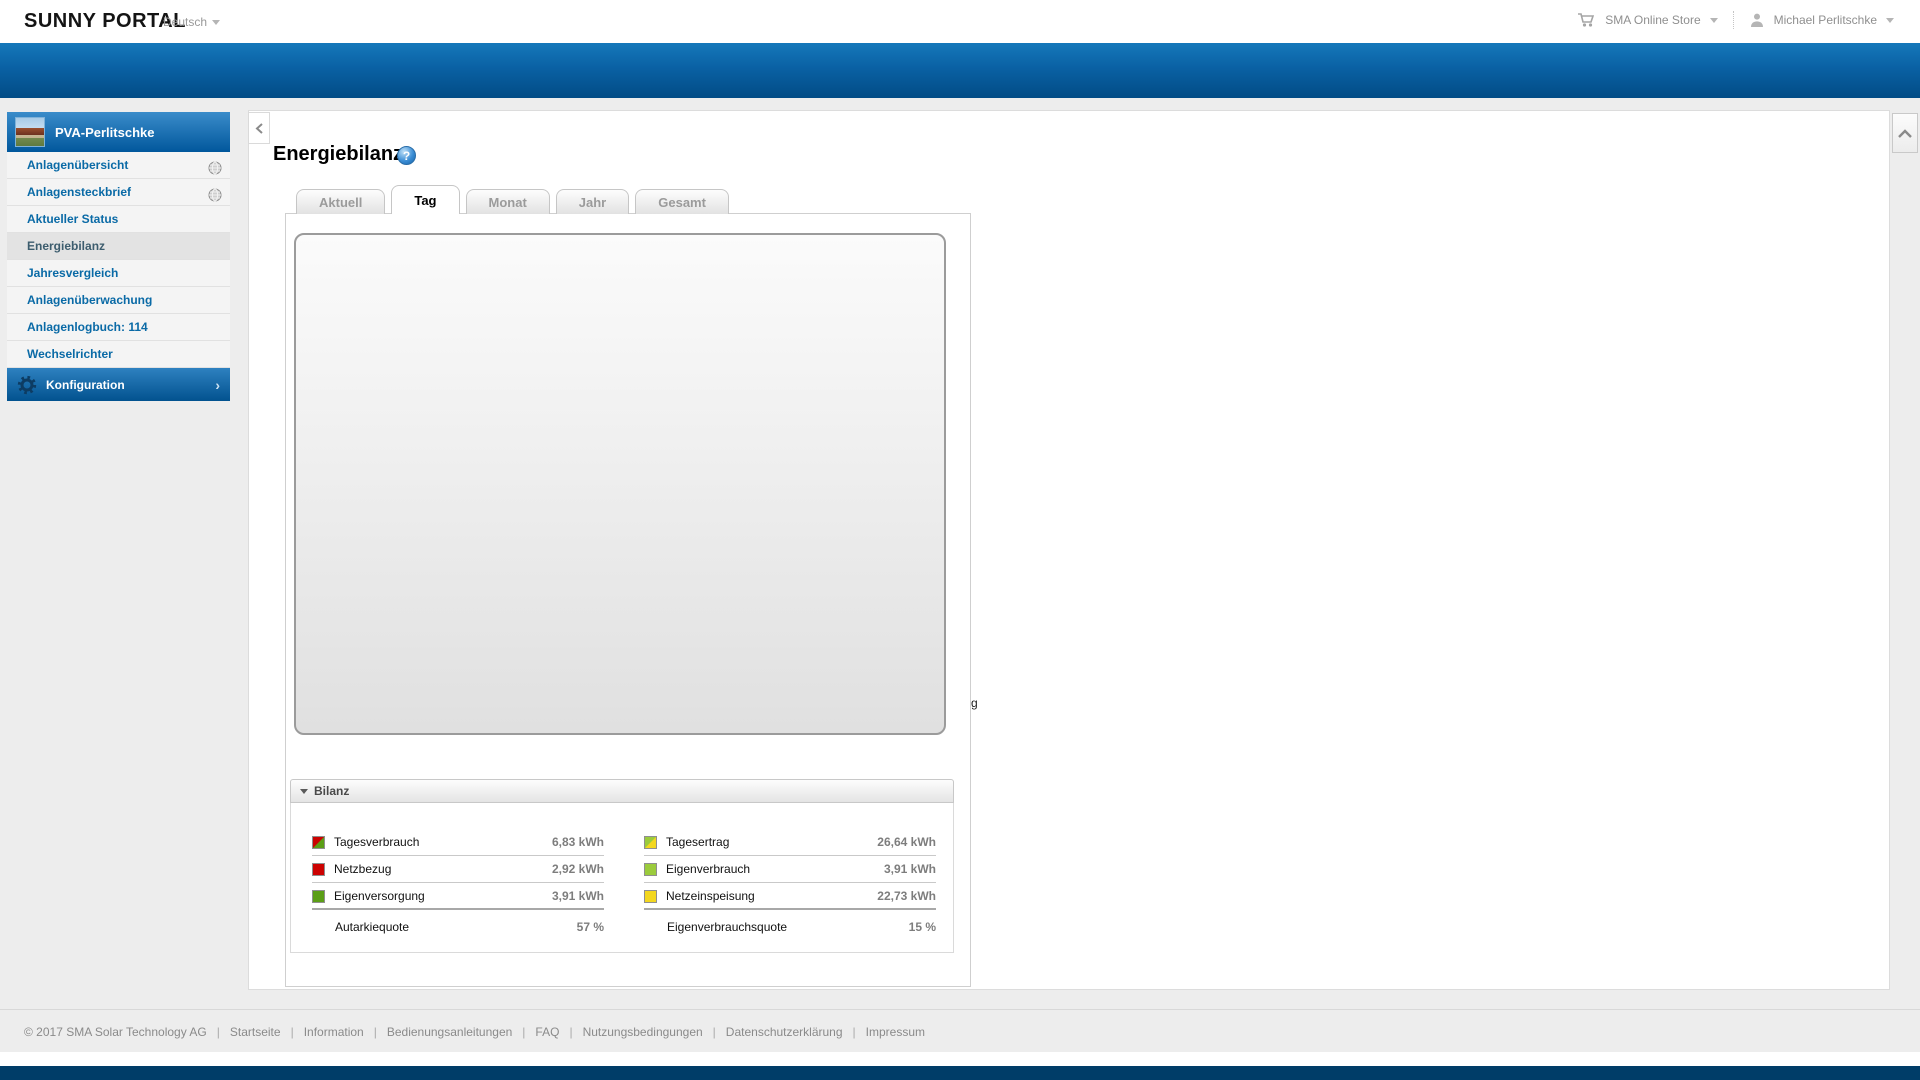 The image size is (1920, 1080). I want to click on balance-row-tagesverbrauch: Tagesverbrauch 6,83 kWh, so click(458, 842).